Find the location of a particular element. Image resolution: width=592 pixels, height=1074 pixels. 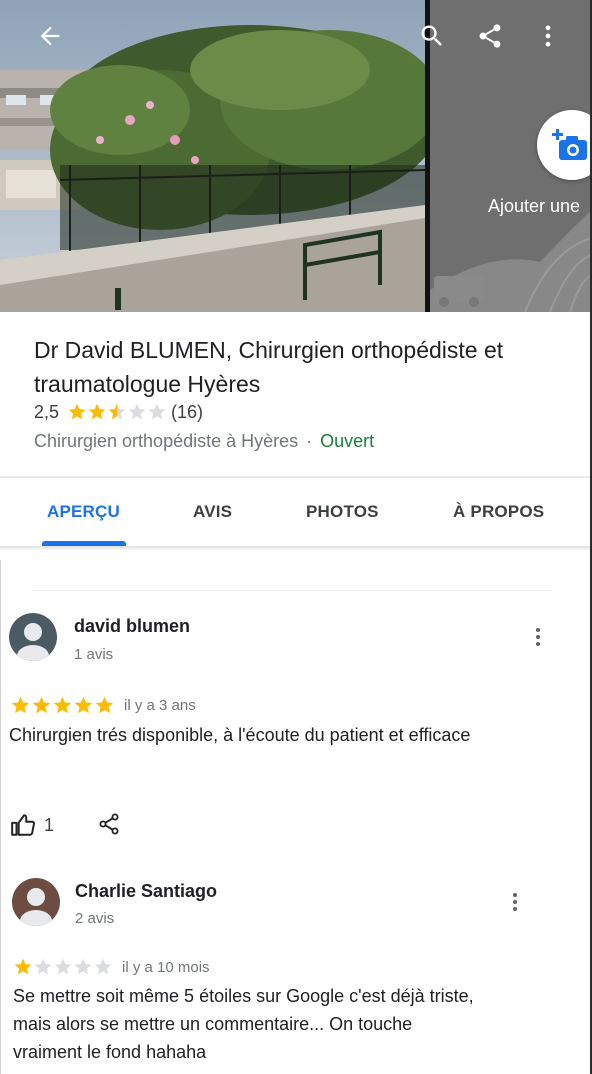

share-button is located at coordinates (490, 36).